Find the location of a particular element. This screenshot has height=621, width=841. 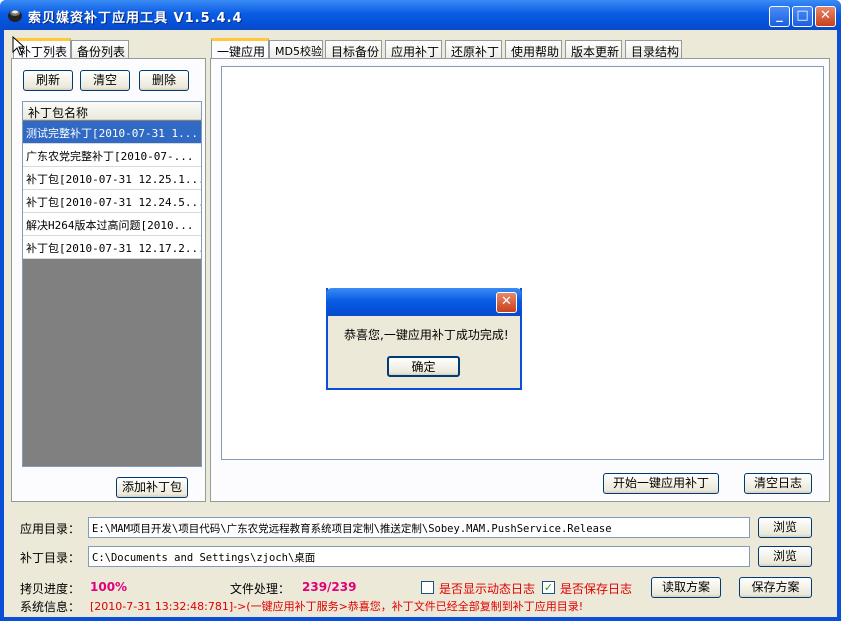

app-dir-label: 应用目录： is located at coordinates (50, 529).